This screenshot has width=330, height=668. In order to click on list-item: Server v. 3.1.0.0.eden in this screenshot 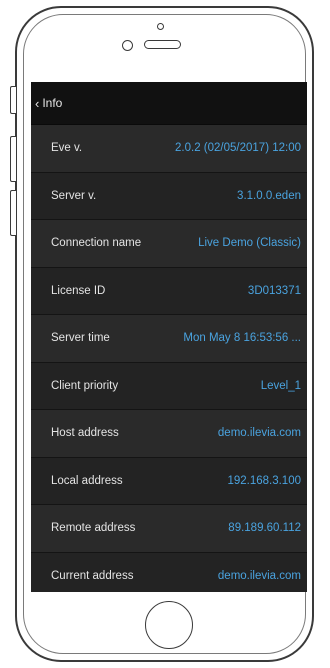, I will do `click(169, 196)`.